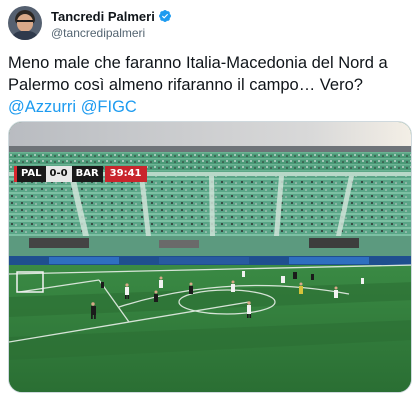 This screenshot has width=417, height=400. What do you see at coordinates (165, 16) in the screenshot?
I see `verified-badge-icon` at bounding box center [165, 16].